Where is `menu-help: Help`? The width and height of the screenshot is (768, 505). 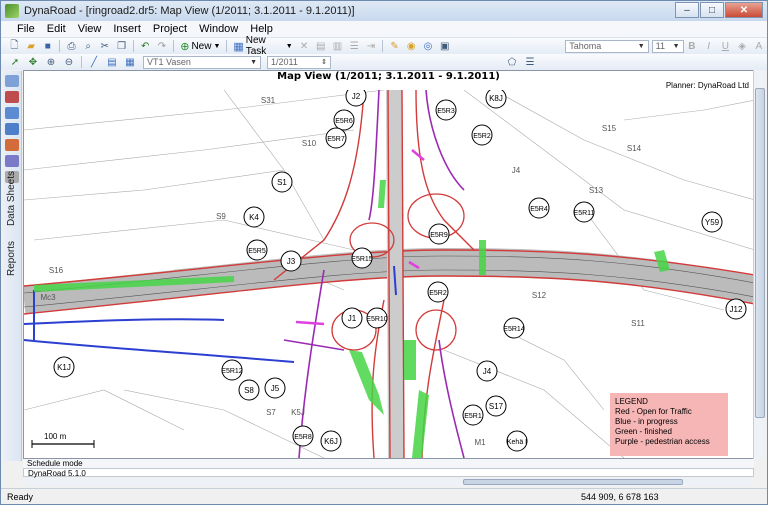 menu-help: Help is located at coordinates (261, 29).